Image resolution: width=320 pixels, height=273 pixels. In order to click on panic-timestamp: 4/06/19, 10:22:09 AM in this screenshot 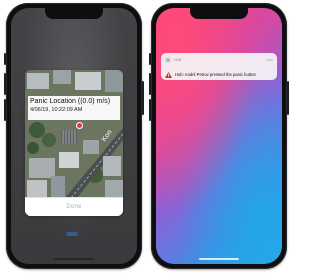, I will do `click(56, 110)`.